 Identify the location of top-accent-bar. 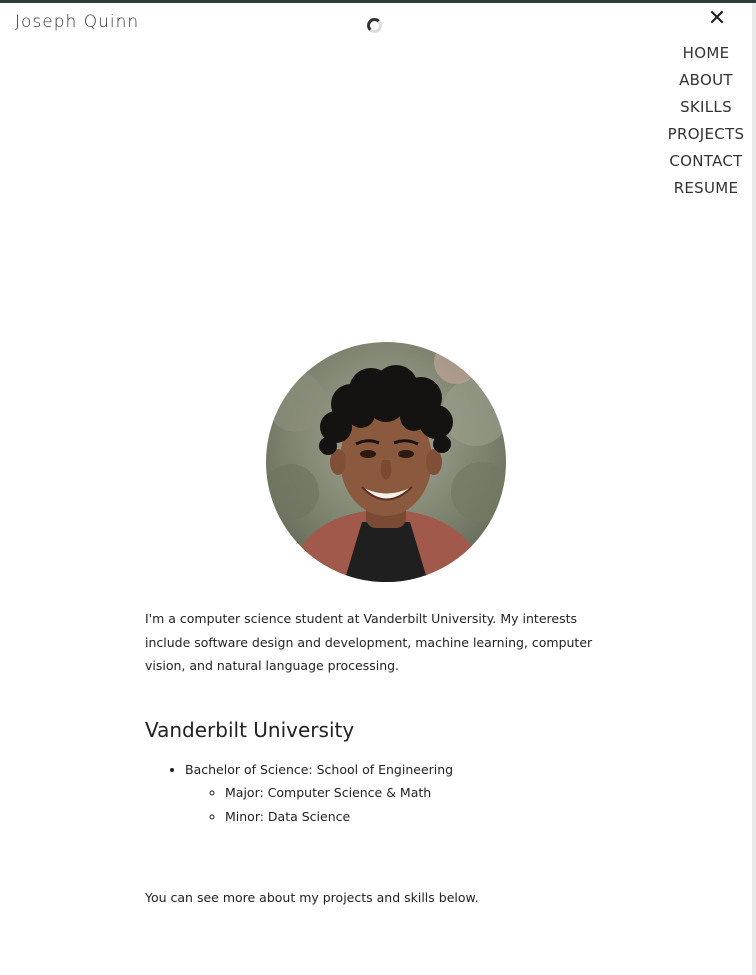
(378, 1).